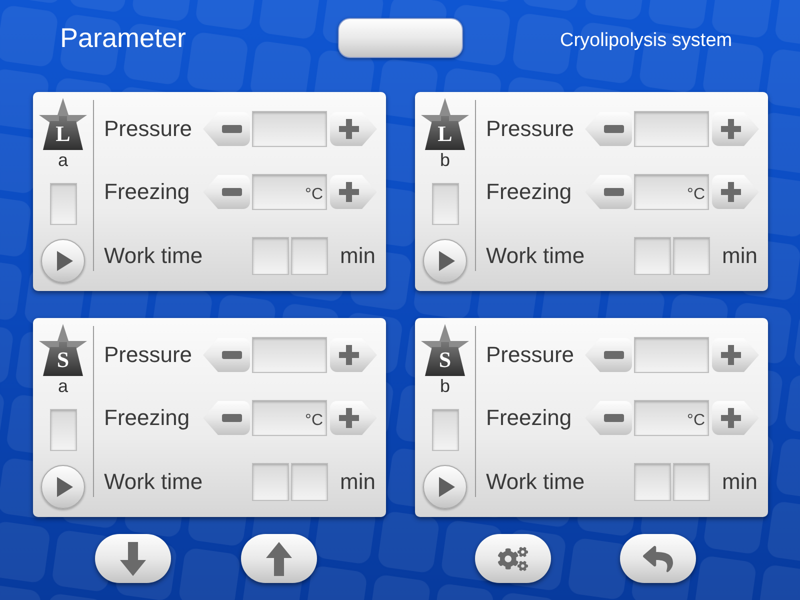 This screenshot has width=800, height=600. What do you see at coordinates (133, 559) in the screenshot?
I see `down-arrow-icon` at bounding box center [133, 559].